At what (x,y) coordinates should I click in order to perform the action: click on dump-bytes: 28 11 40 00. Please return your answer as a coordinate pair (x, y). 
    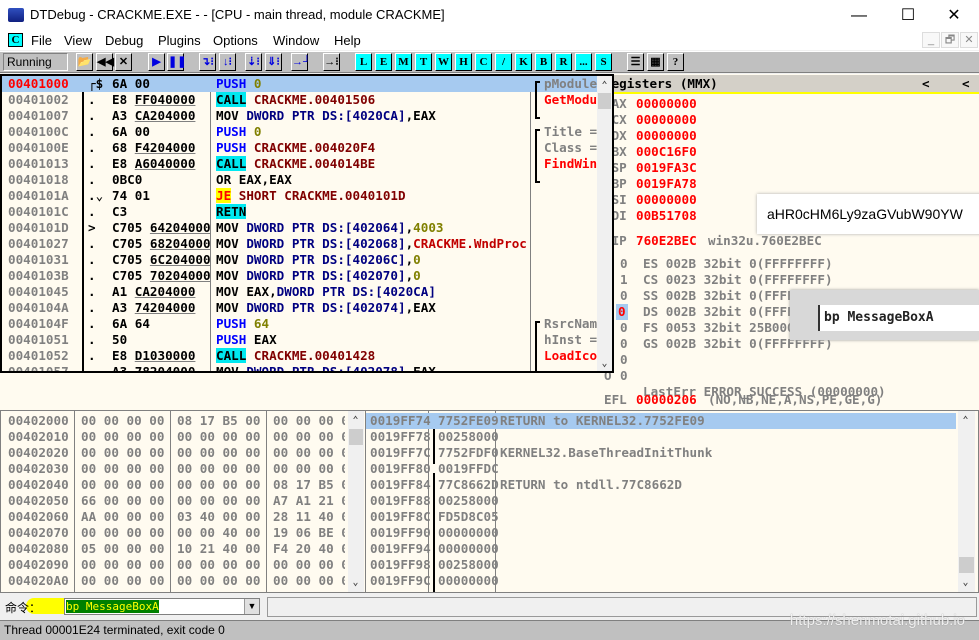
    Looking at the image, I should click on (309, 517).